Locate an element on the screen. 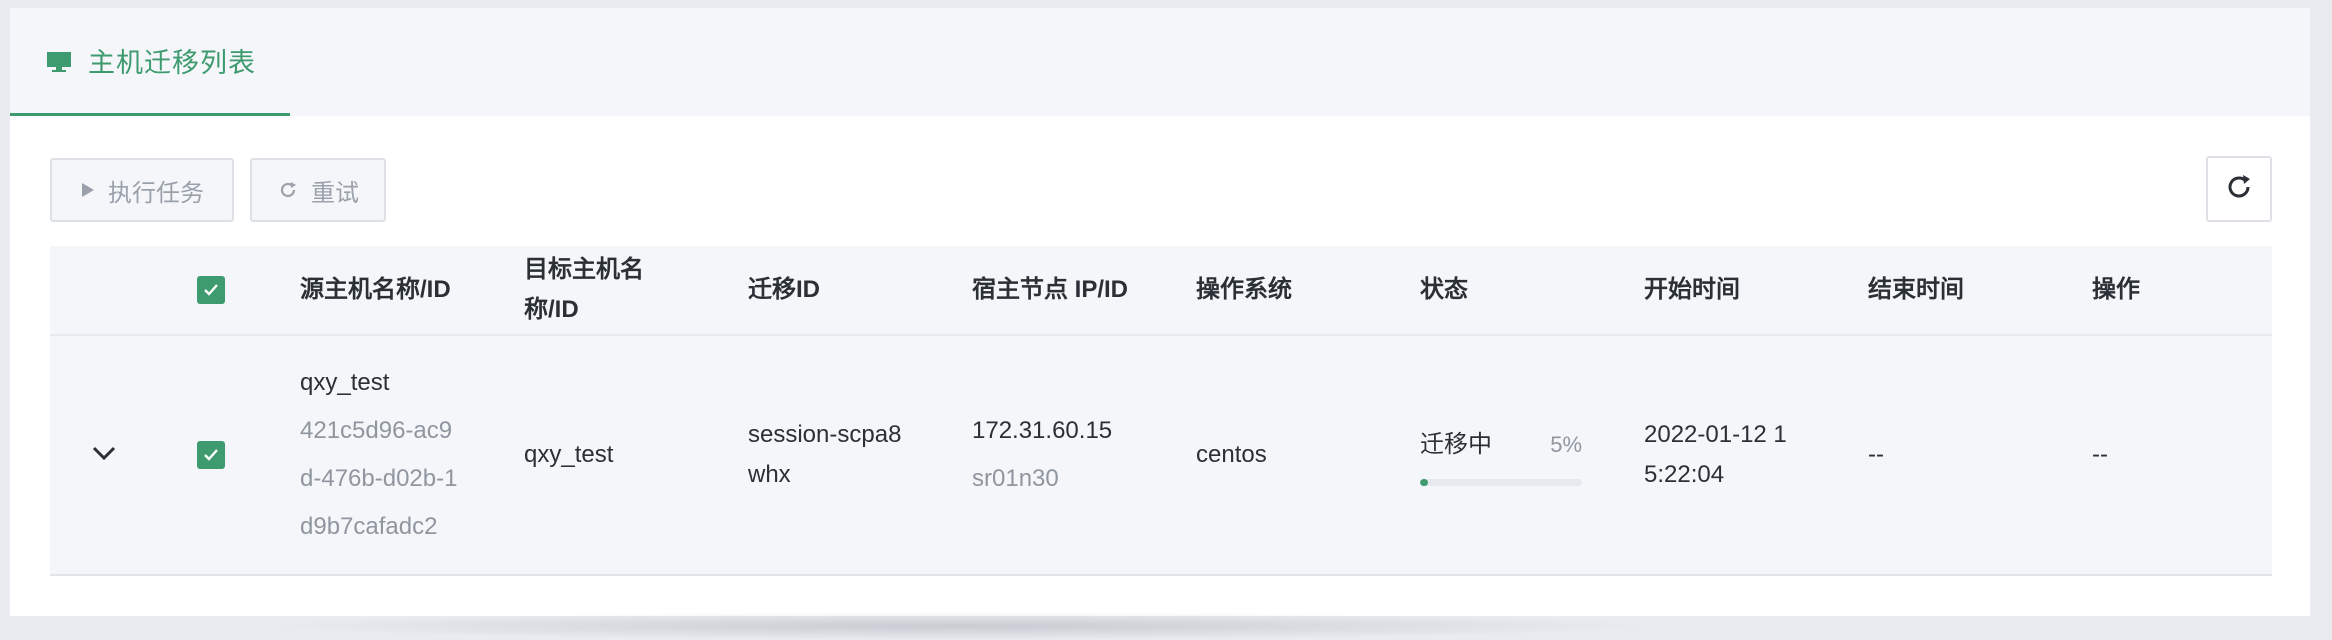  expand-cell is located at coordinates (104, 455).